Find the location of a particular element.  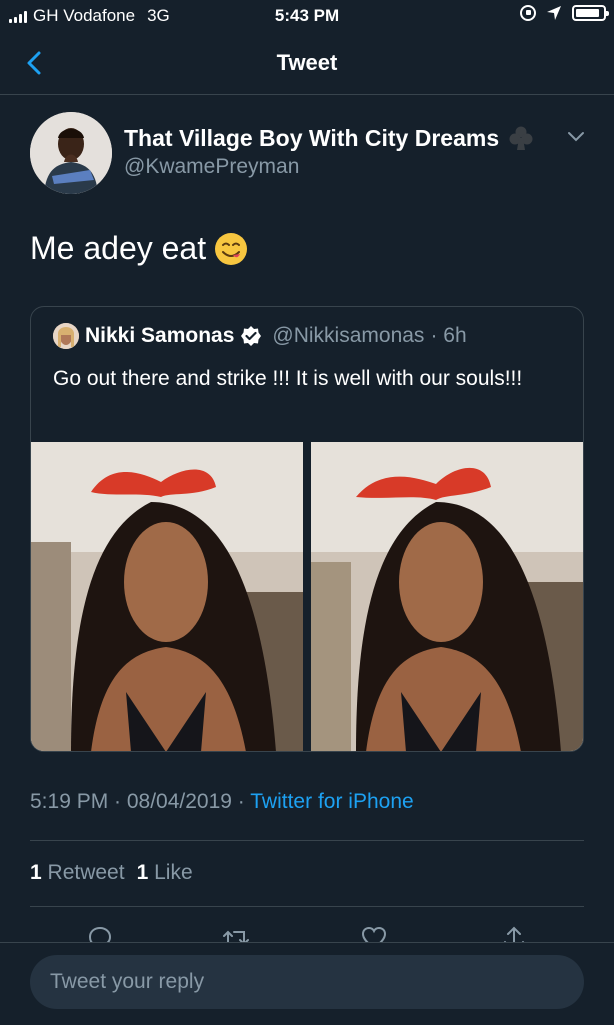

status-bar: GH Vodafone 3G 5:43 PM is located at coordinates (307, 16).